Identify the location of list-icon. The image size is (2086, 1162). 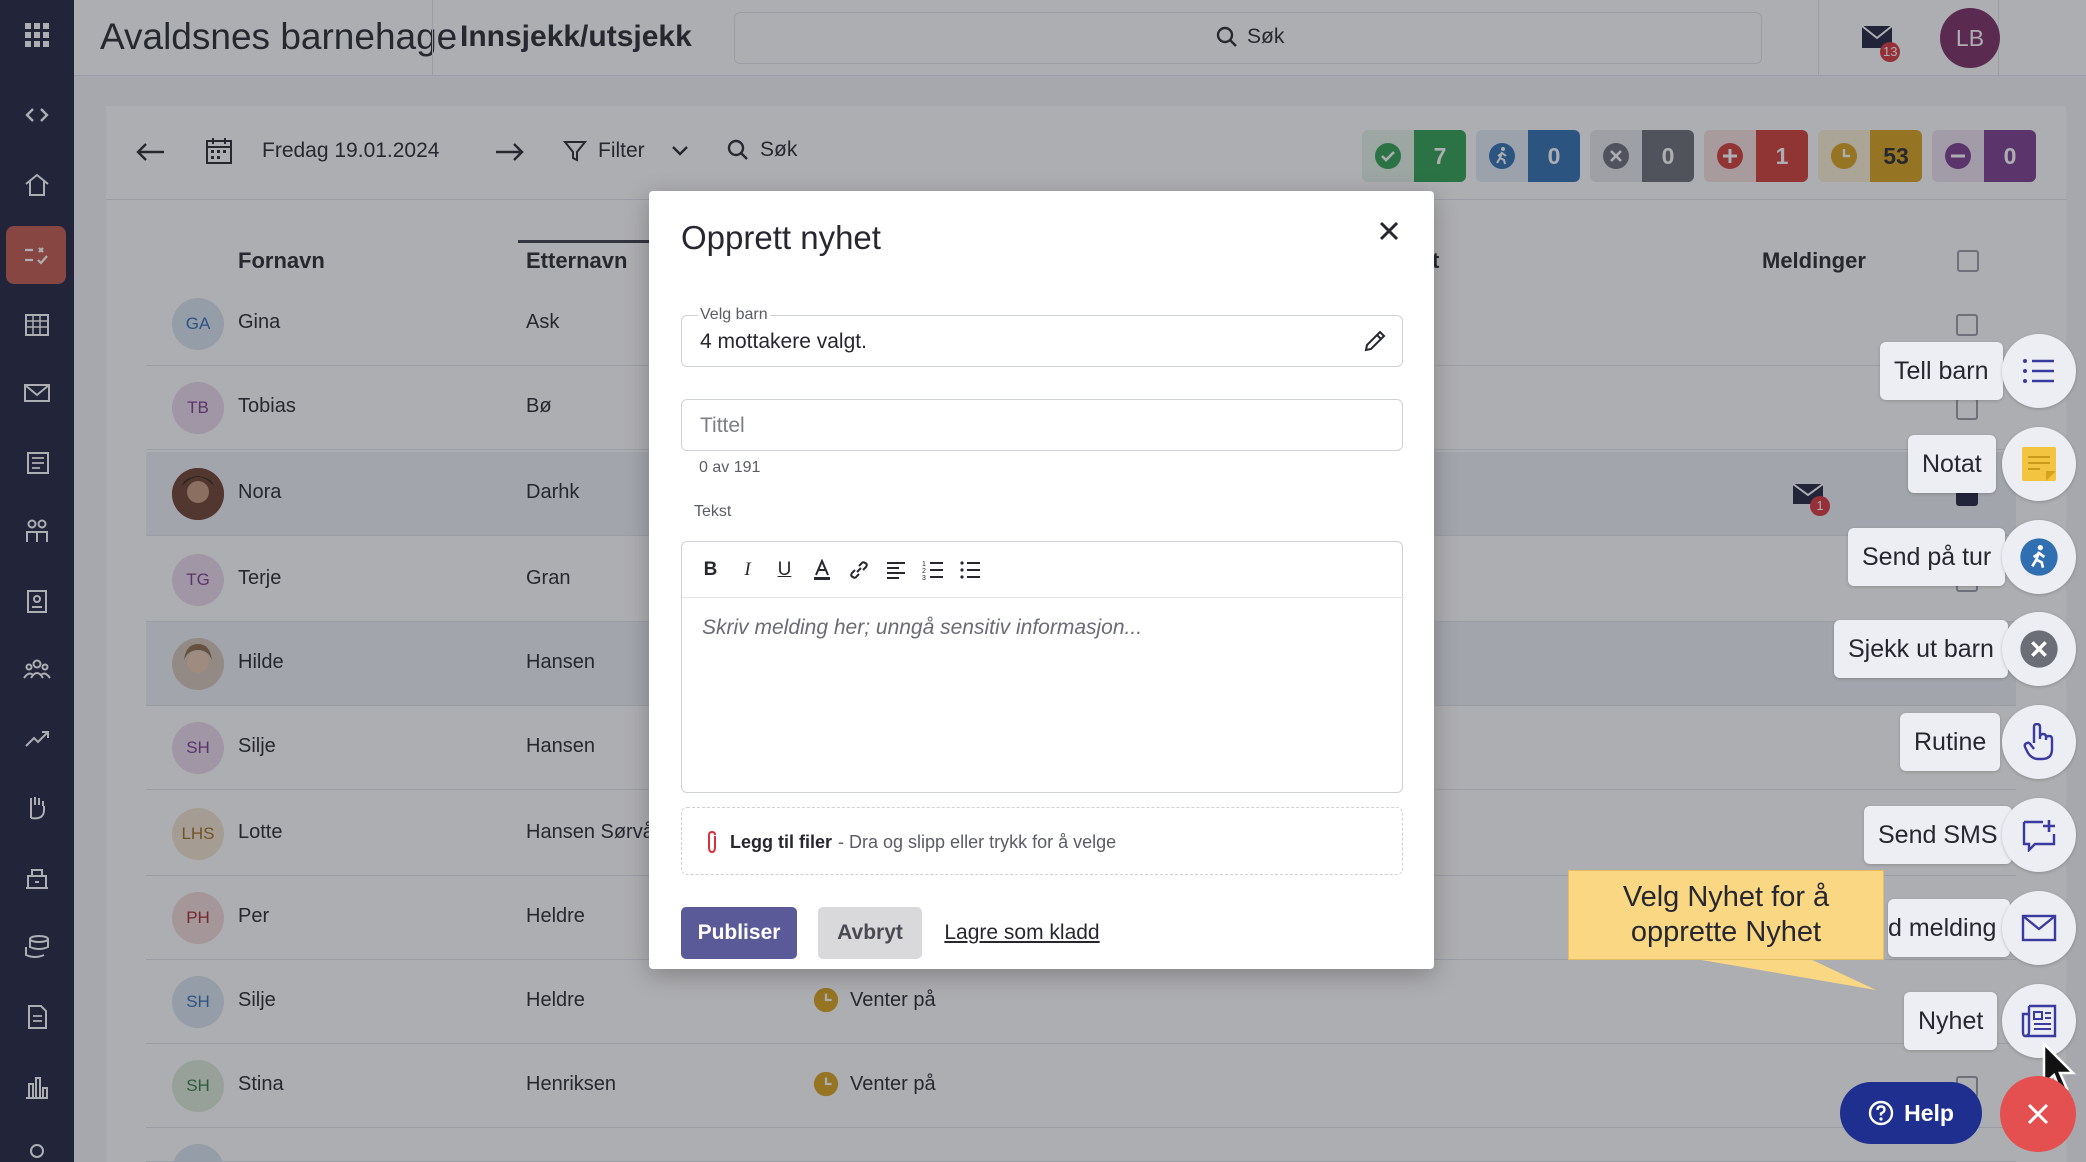
(2038, 371).